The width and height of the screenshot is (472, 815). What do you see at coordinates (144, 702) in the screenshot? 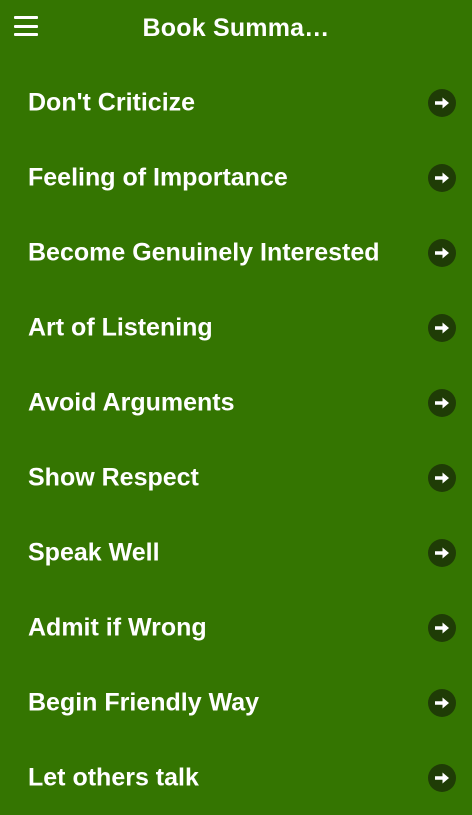
I see `list-item-label: Begin Friendly Way` at bounding box center [144, 702].